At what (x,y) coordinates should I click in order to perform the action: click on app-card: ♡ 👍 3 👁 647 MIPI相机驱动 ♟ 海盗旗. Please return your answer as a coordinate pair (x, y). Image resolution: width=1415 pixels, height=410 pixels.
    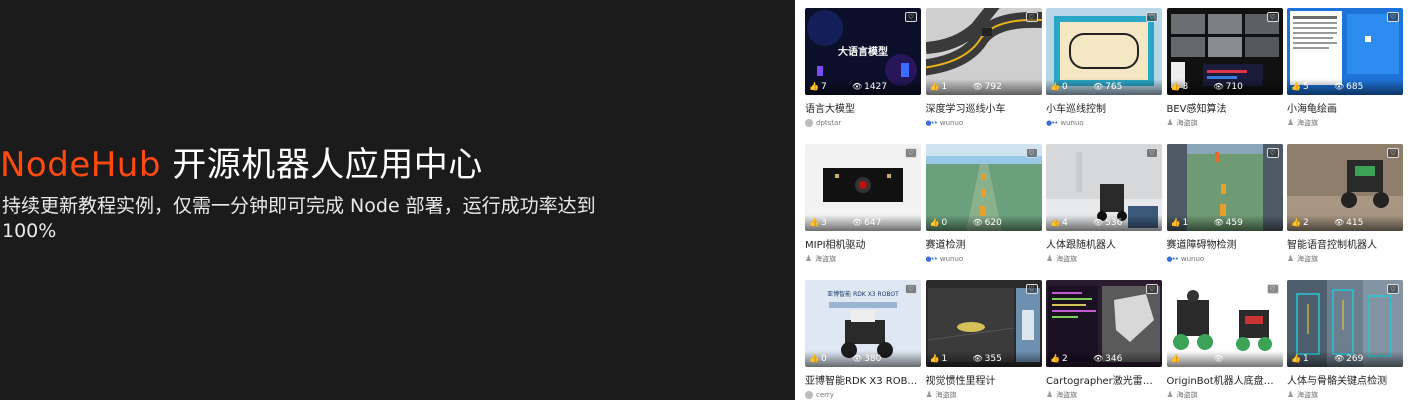
    Looking at the image, I should click on (863, 209).